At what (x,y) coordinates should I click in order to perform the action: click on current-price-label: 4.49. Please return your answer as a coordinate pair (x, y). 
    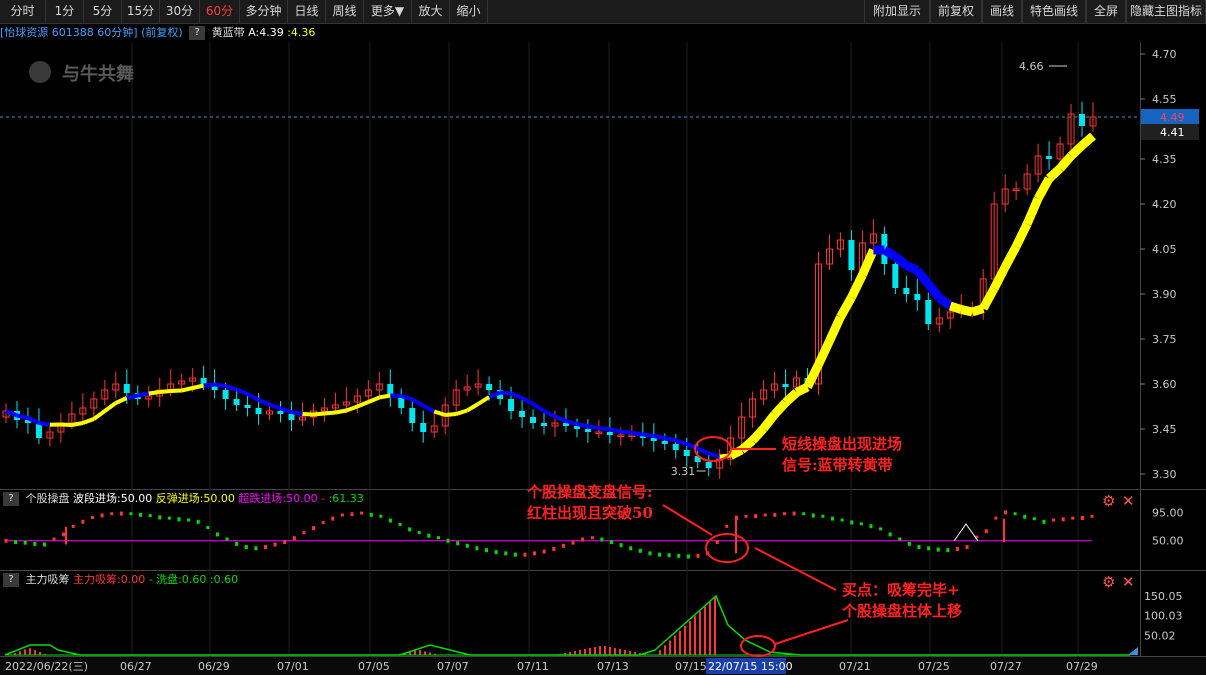
    Looking at the image, I should click on (1172, 117).